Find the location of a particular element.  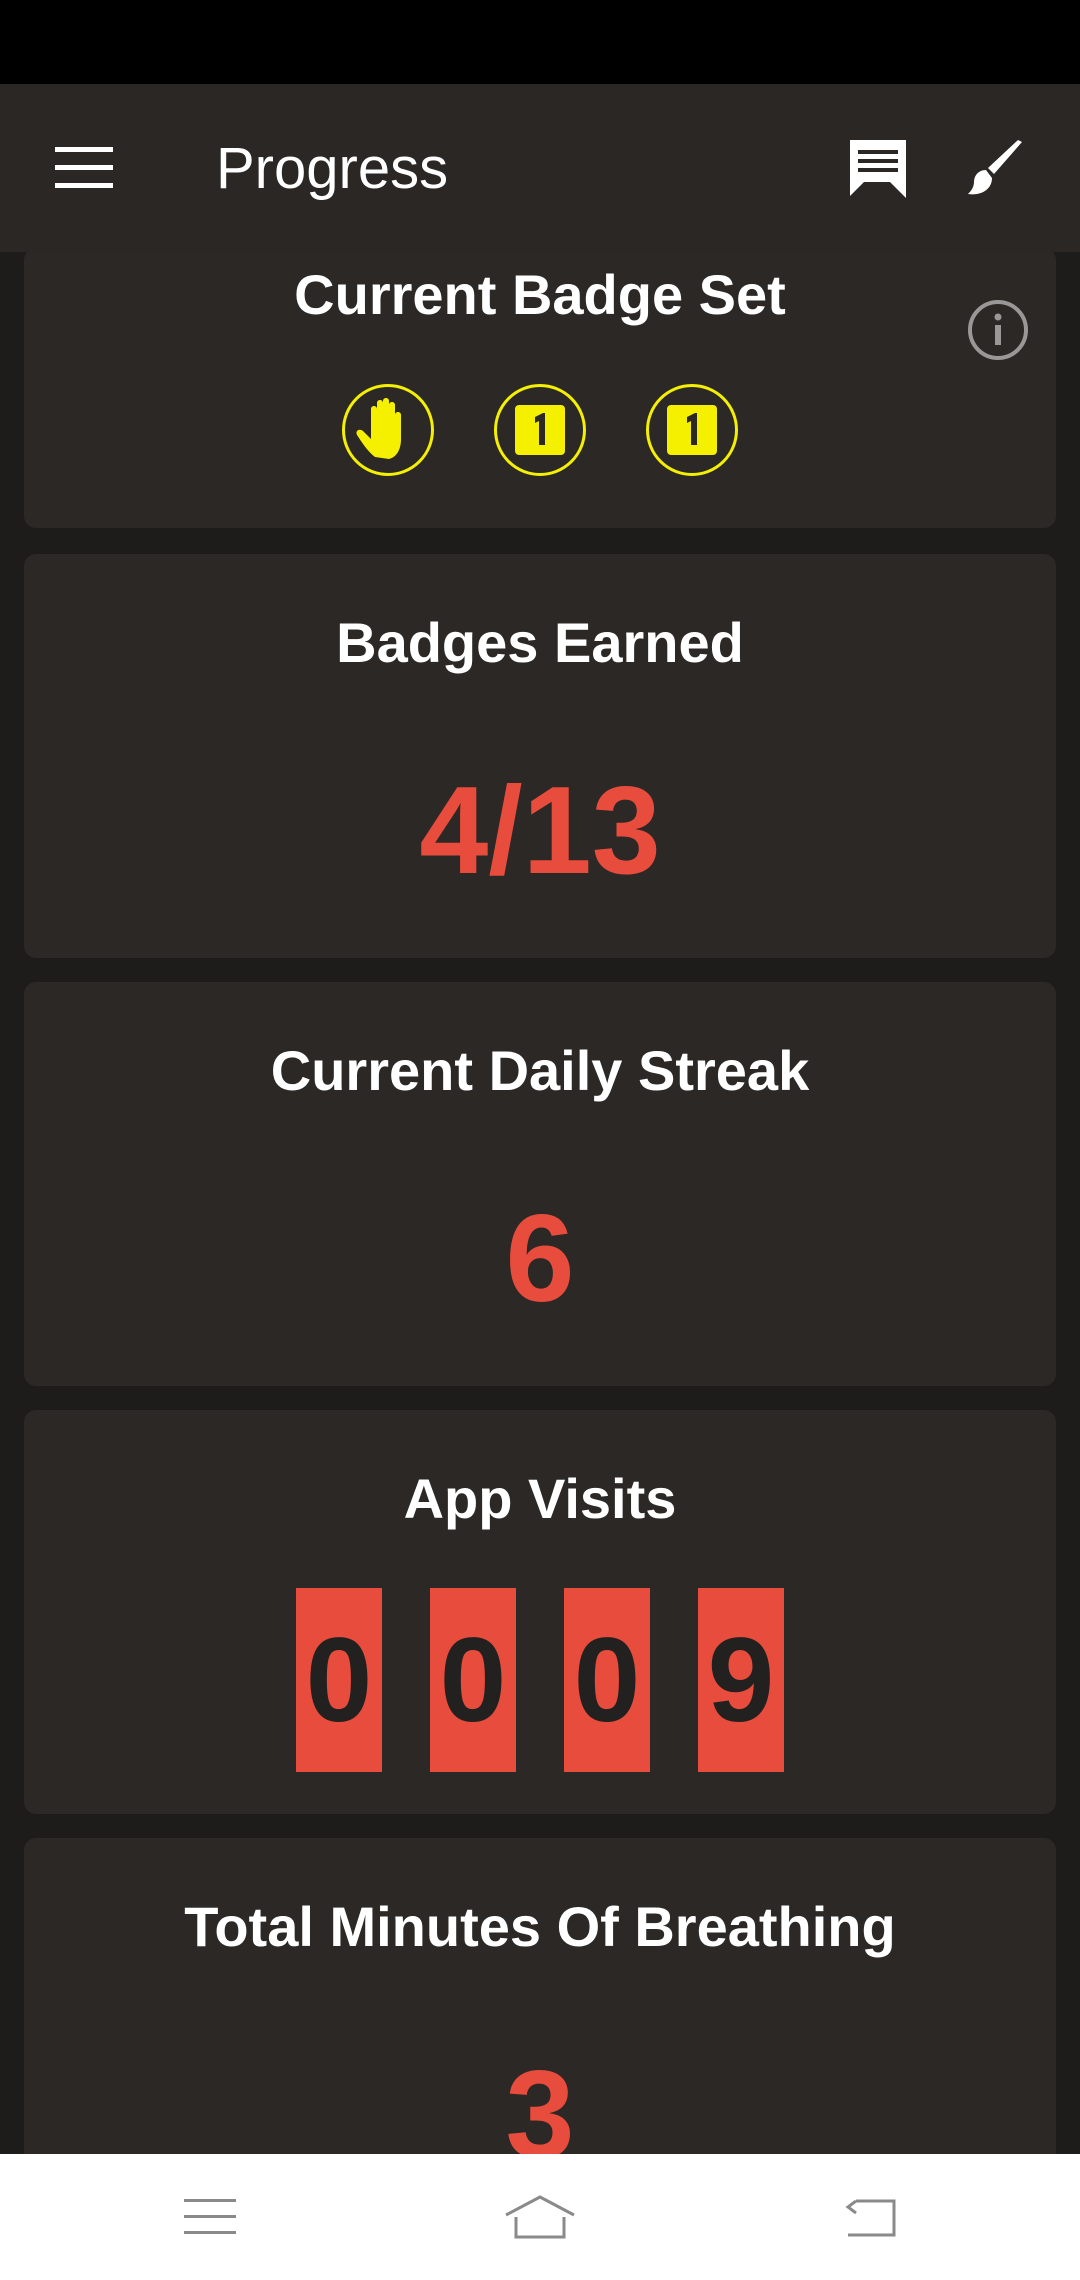

recent-apps-button is located at coordinates (210, 2217).